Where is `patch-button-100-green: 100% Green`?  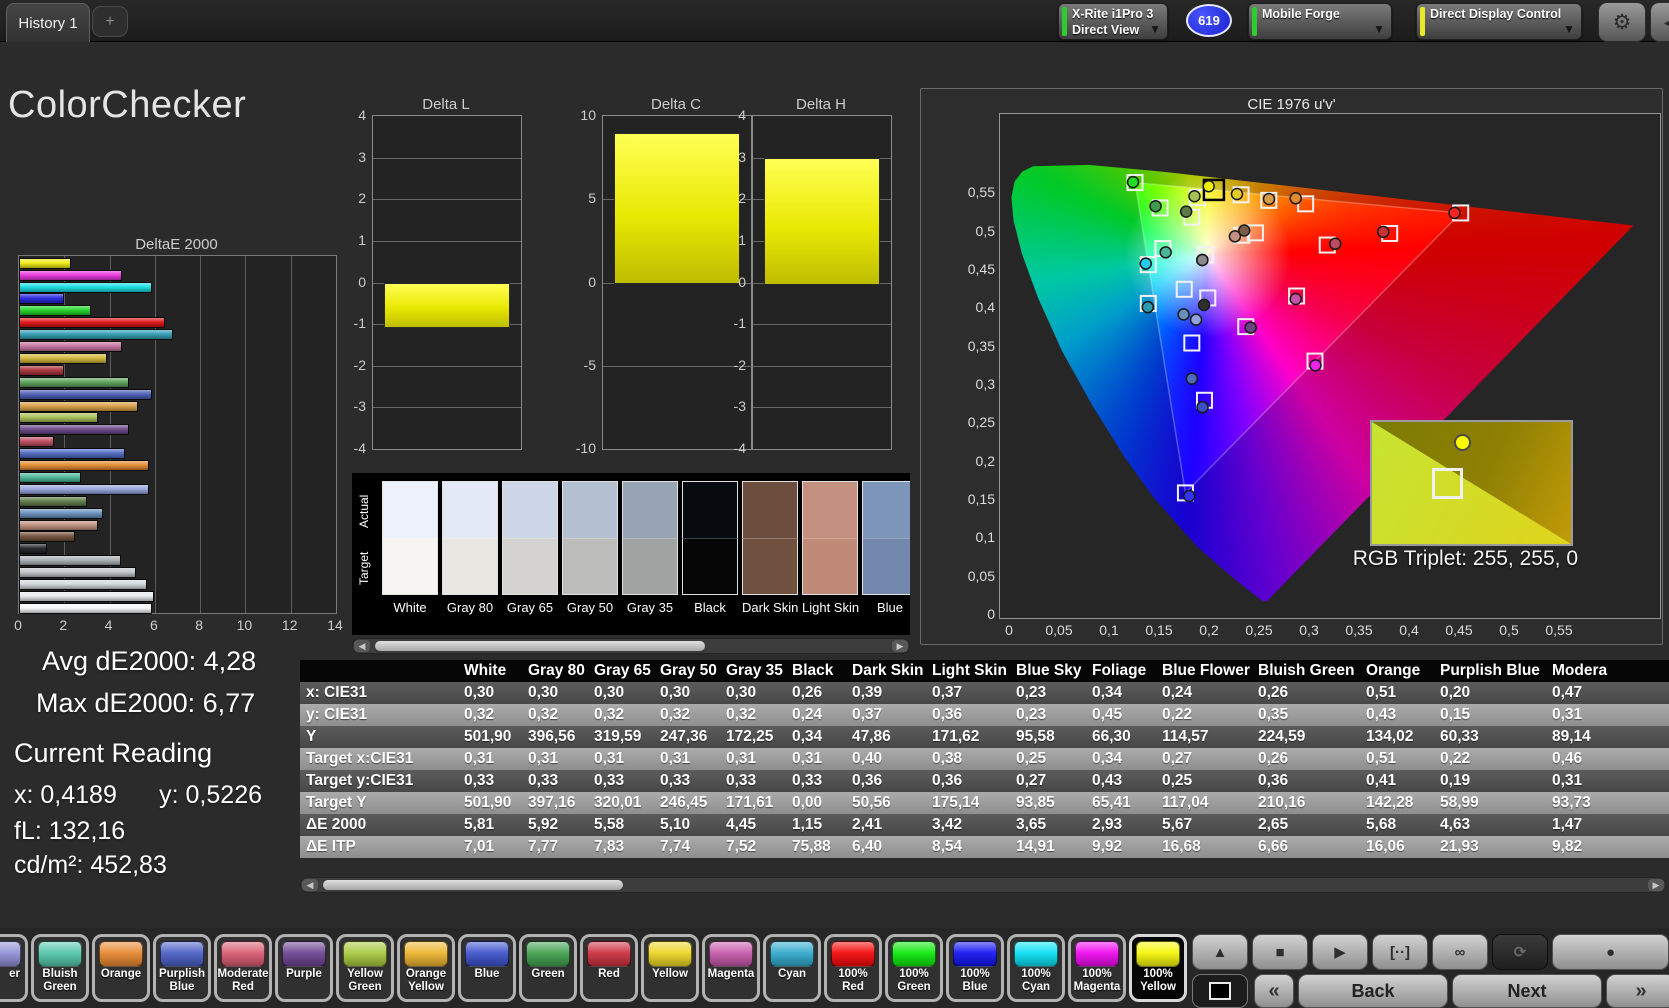 patch-button-100-green: 100% Green is located at coordinates (914, 968).